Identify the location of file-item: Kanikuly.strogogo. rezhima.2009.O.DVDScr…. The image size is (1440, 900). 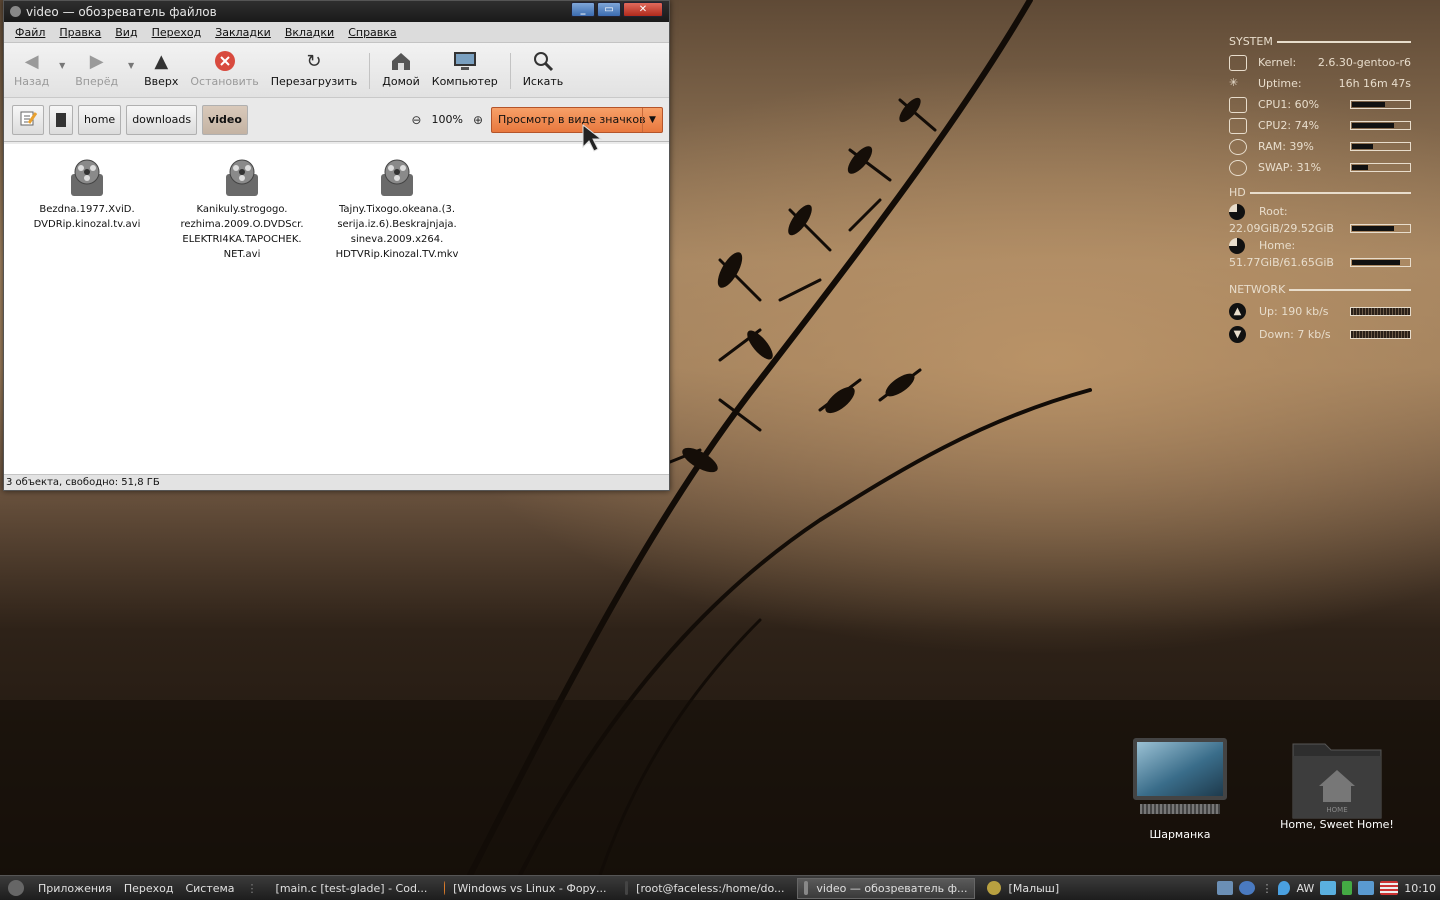
(242, 203).